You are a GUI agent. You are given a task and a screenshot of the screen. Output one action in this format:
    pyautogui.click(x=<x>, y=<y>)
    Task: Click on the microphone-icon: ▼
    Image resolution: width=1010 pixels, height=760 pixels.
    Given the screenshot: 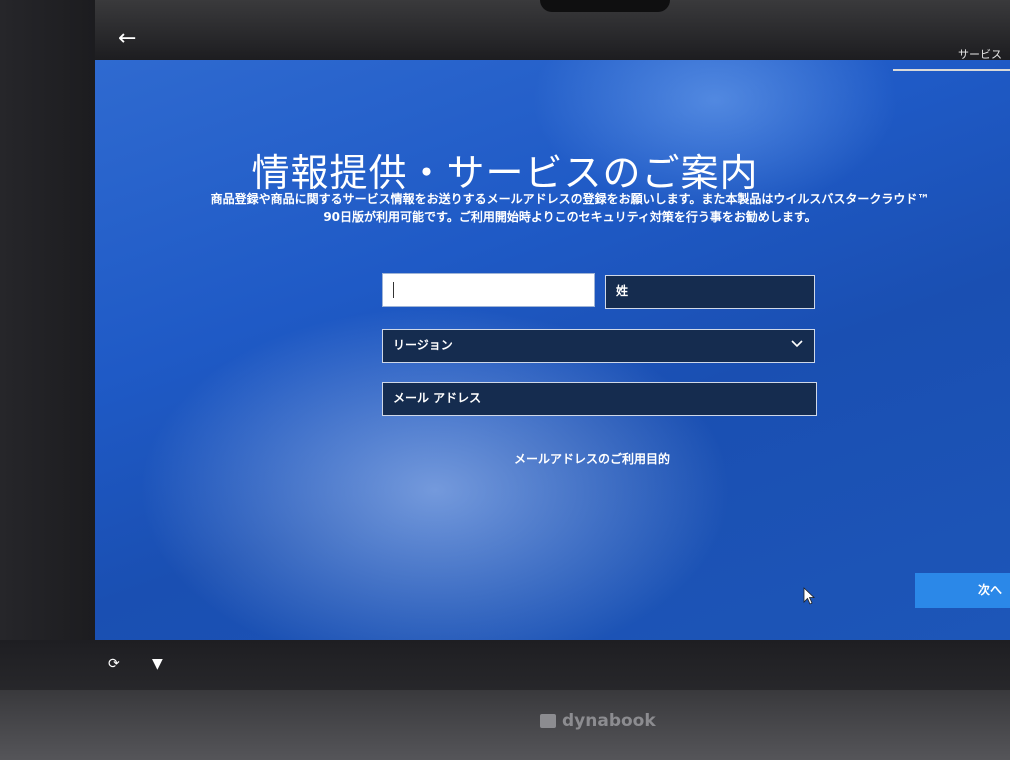 What is the action you would take?
    pyautogui.click(x=157, y=664)
    